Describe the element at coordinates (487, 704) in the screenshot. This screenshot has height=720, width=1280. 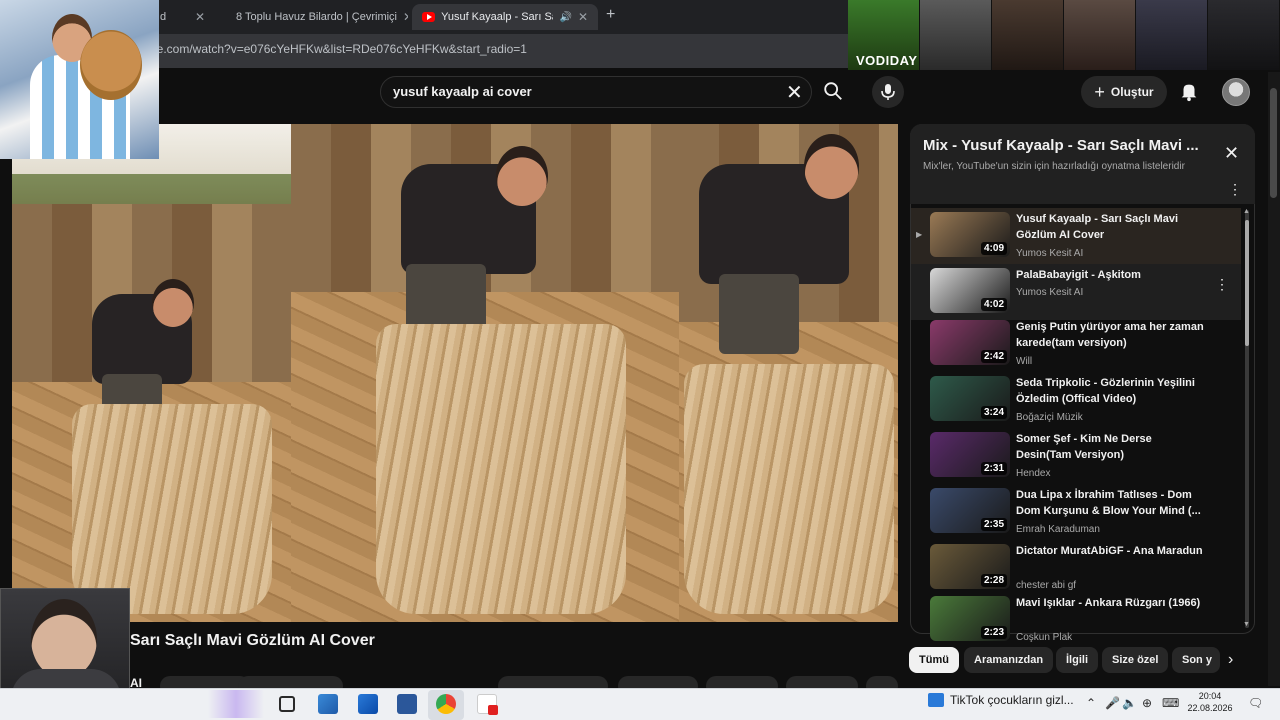
I see `pdf-app-icon` at that location.